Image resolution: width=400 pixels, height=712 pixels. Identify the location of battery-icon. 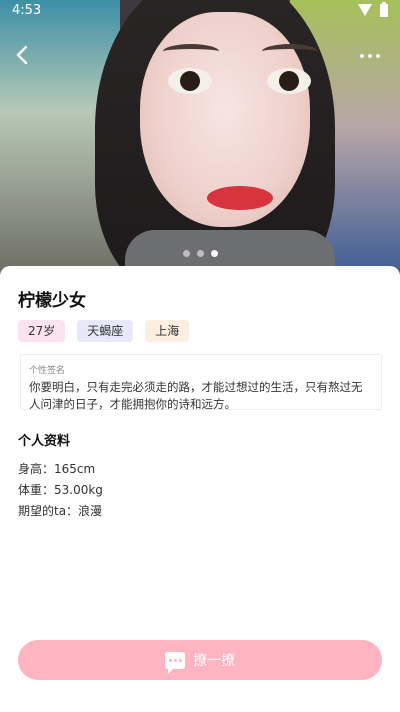
(384, 9).